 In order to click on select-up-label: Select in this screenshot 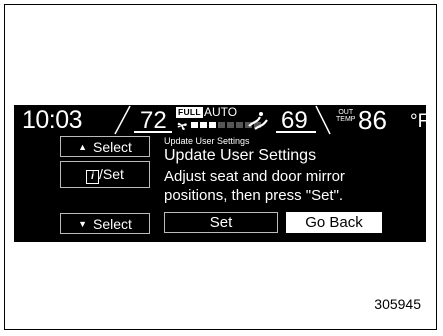, I will do `click(112, 146)`.